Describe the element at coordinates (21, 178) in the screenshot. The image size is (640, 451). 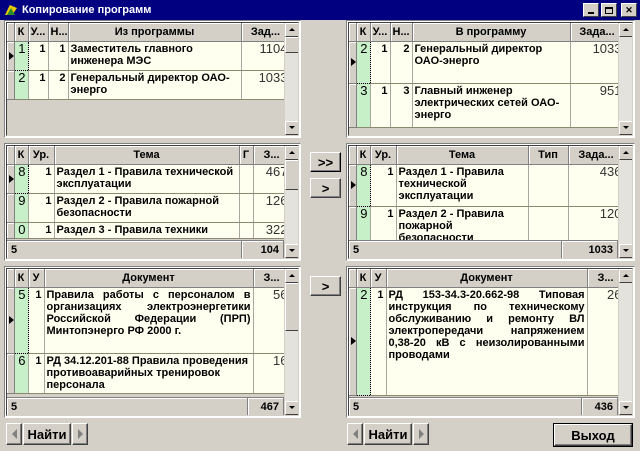
I see `cell-index: 8` at that location.